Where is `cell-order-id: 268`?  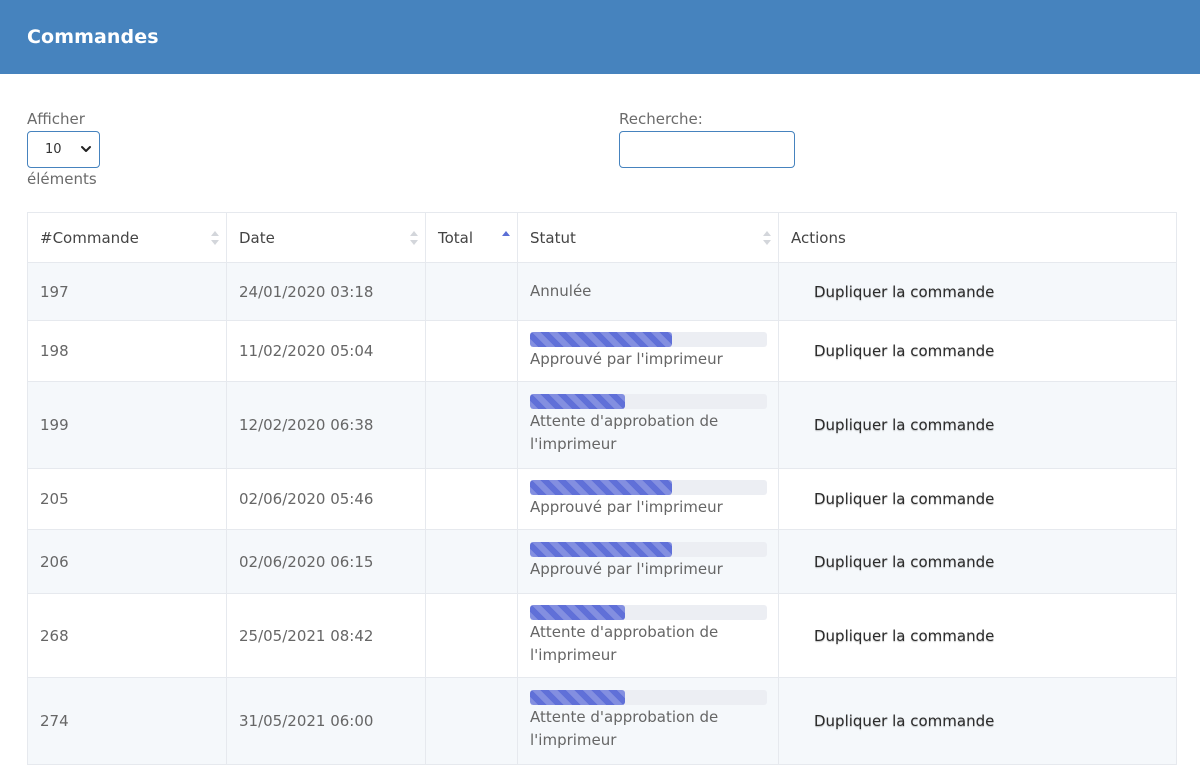 cell-order-id: 268 is located at coordinates (127, 635).